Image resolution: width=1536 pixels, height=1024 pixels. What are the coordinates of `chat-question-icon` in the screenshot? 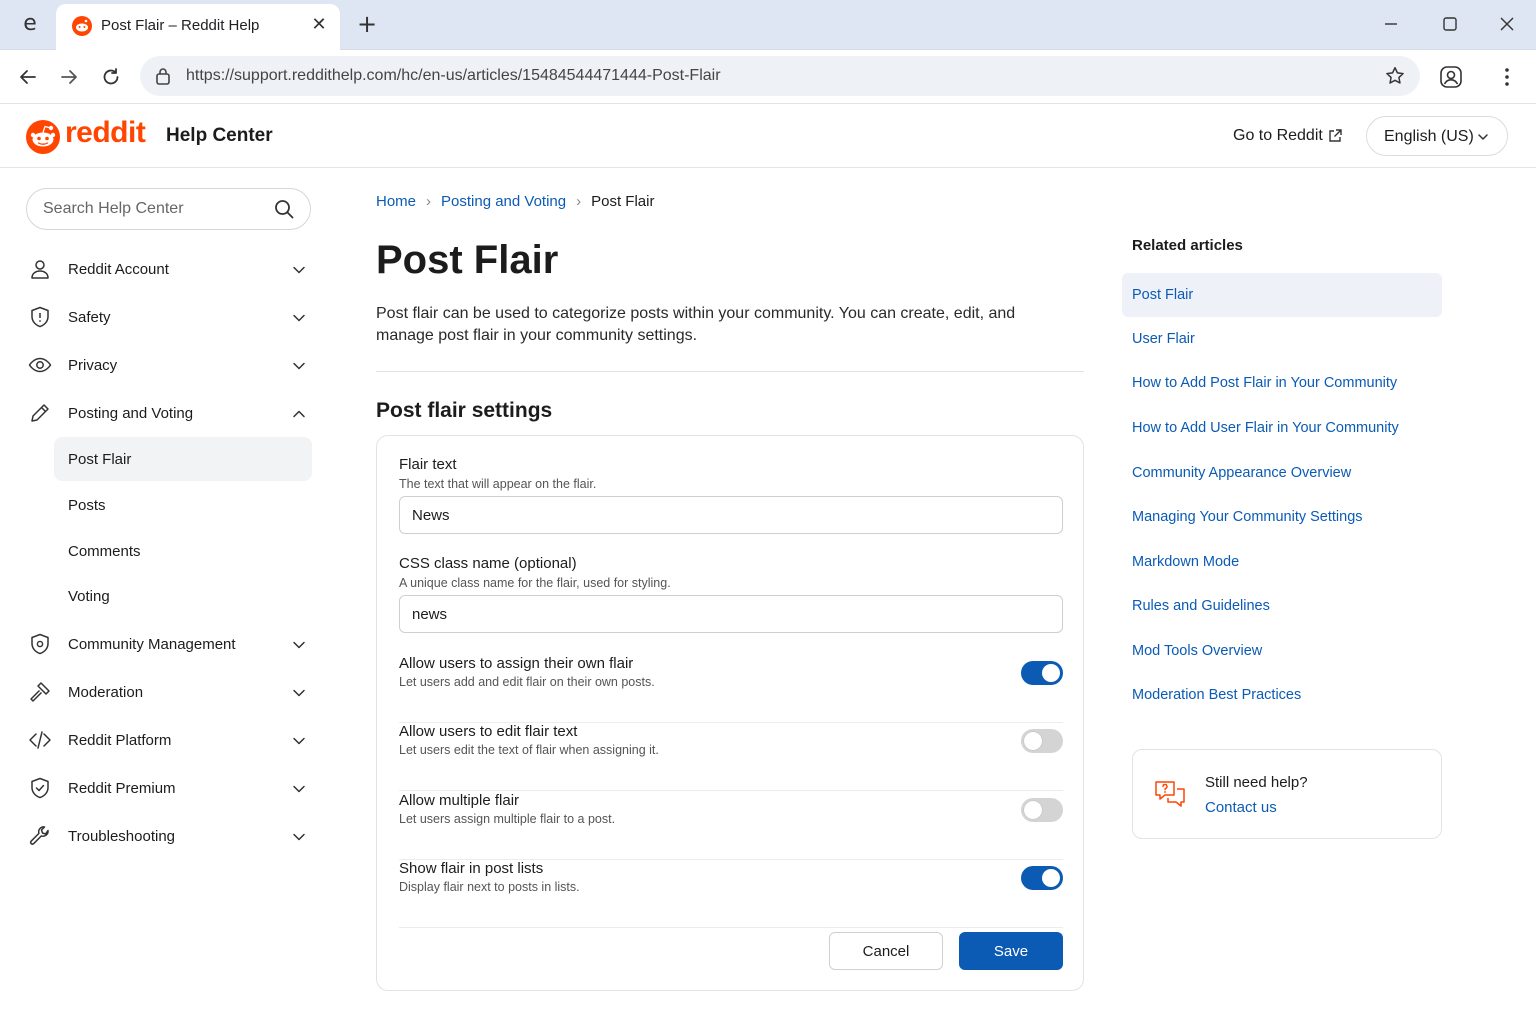 It's located at (1170, 794).